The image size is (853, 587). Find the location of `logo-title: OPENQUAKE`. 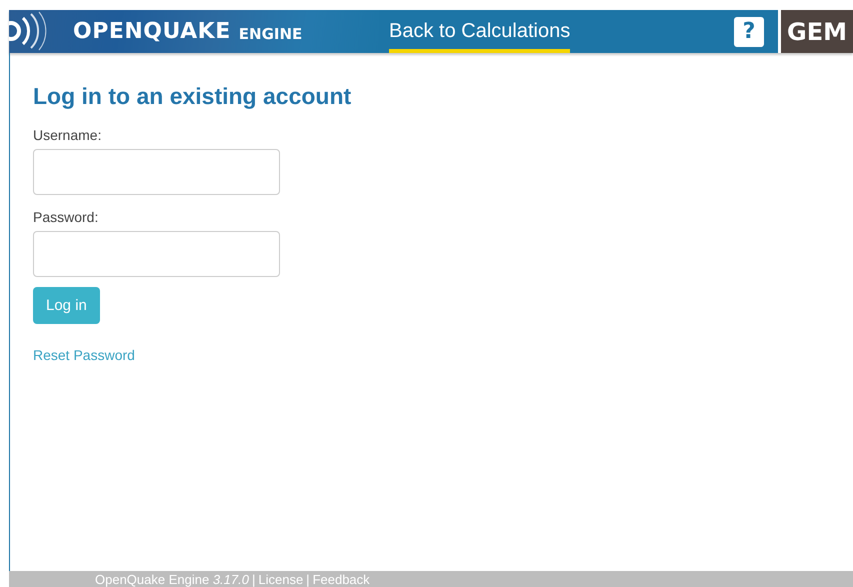

logo-title: OPENQUAKE is located at coordinates (152, 31).